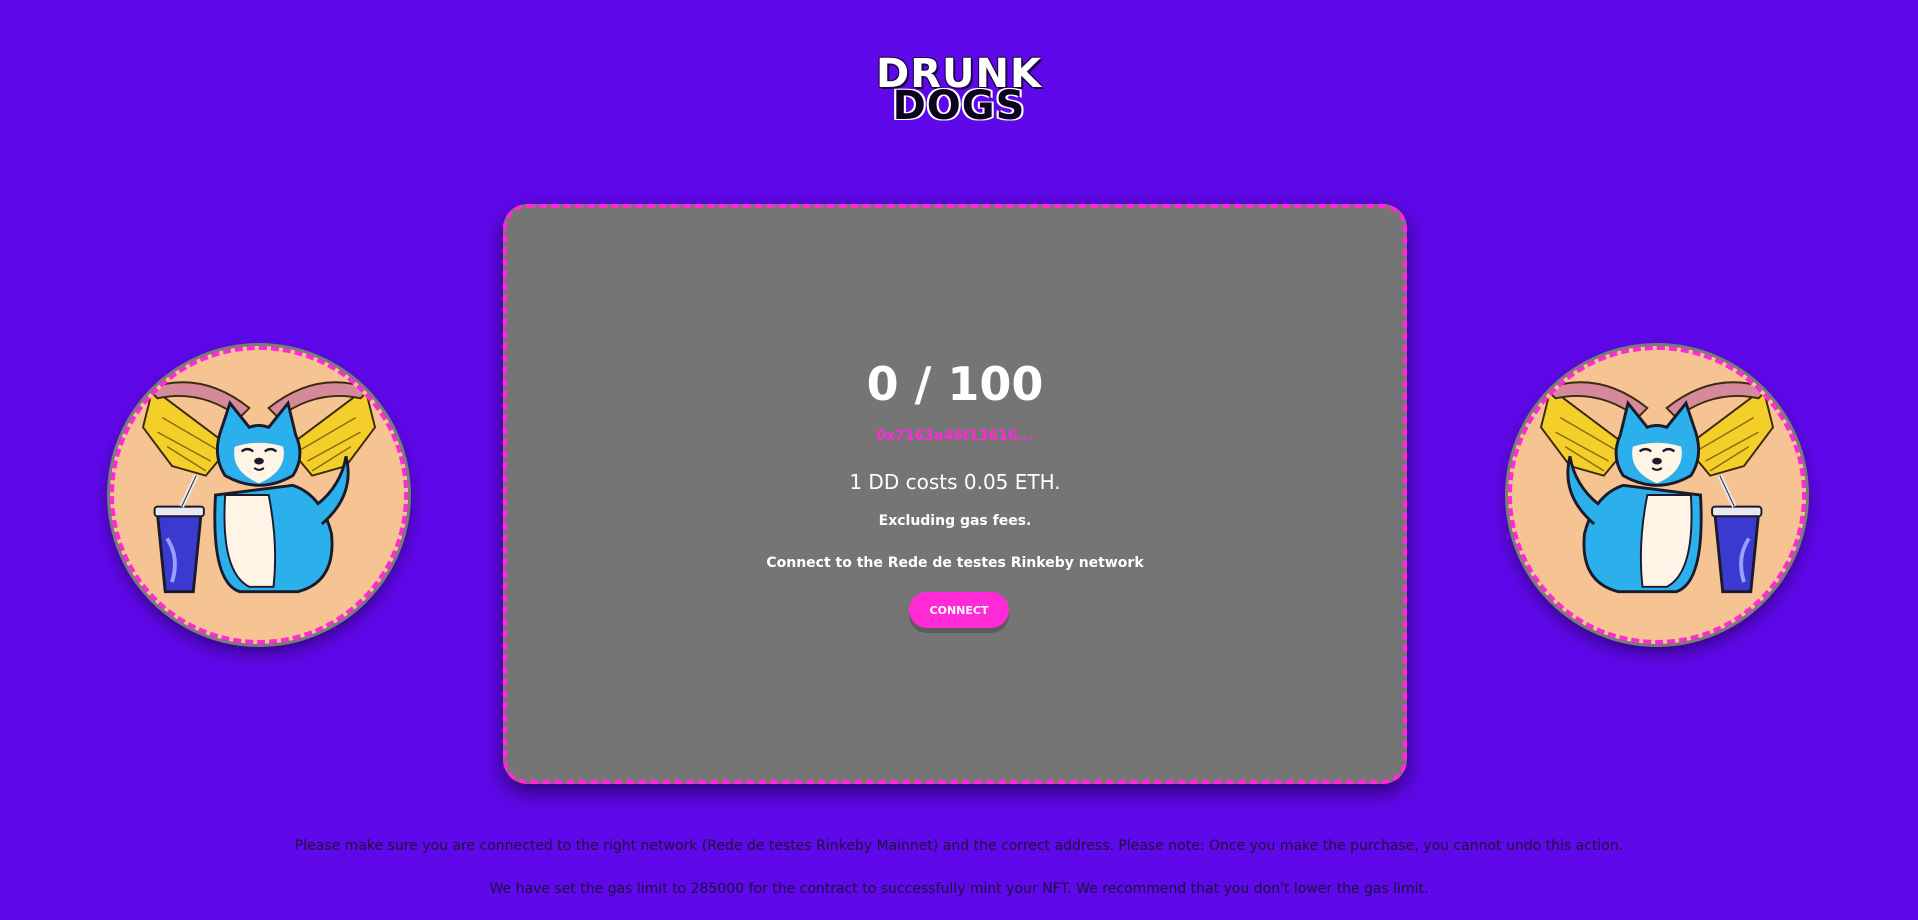  I want to click on dog-image-left, so click(259, 495).